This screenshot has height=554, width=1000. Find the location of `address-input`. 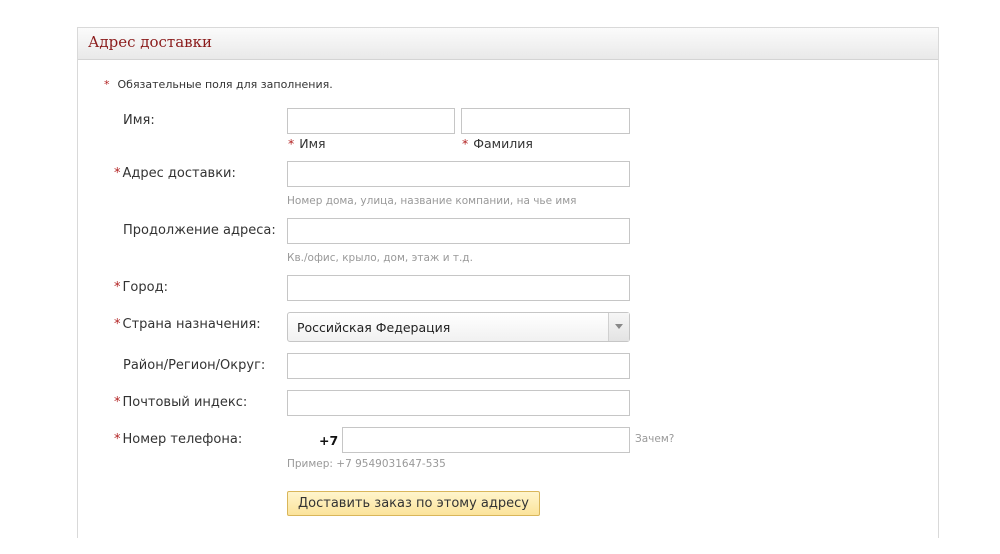

address-input is located at coordinates (458, 174).